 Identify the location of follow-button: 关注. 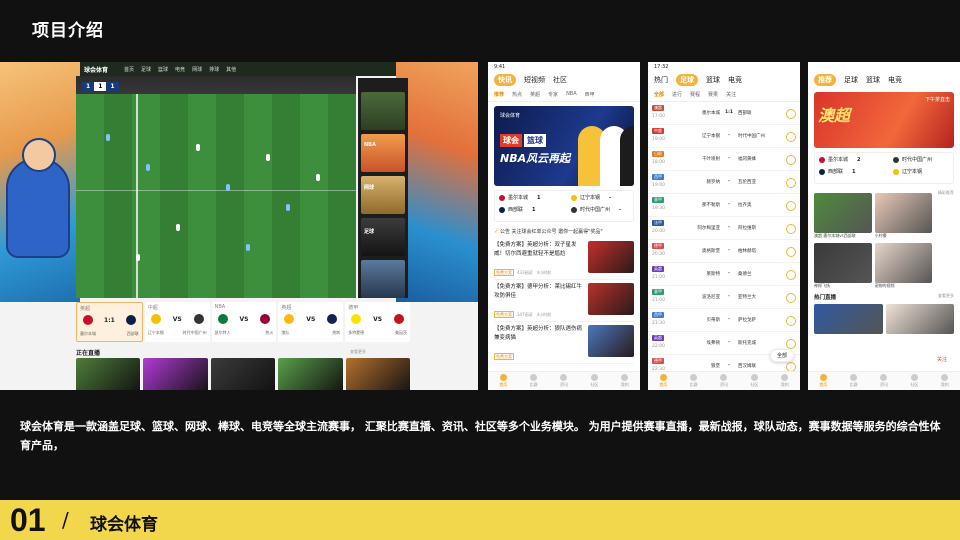
(941, 359).